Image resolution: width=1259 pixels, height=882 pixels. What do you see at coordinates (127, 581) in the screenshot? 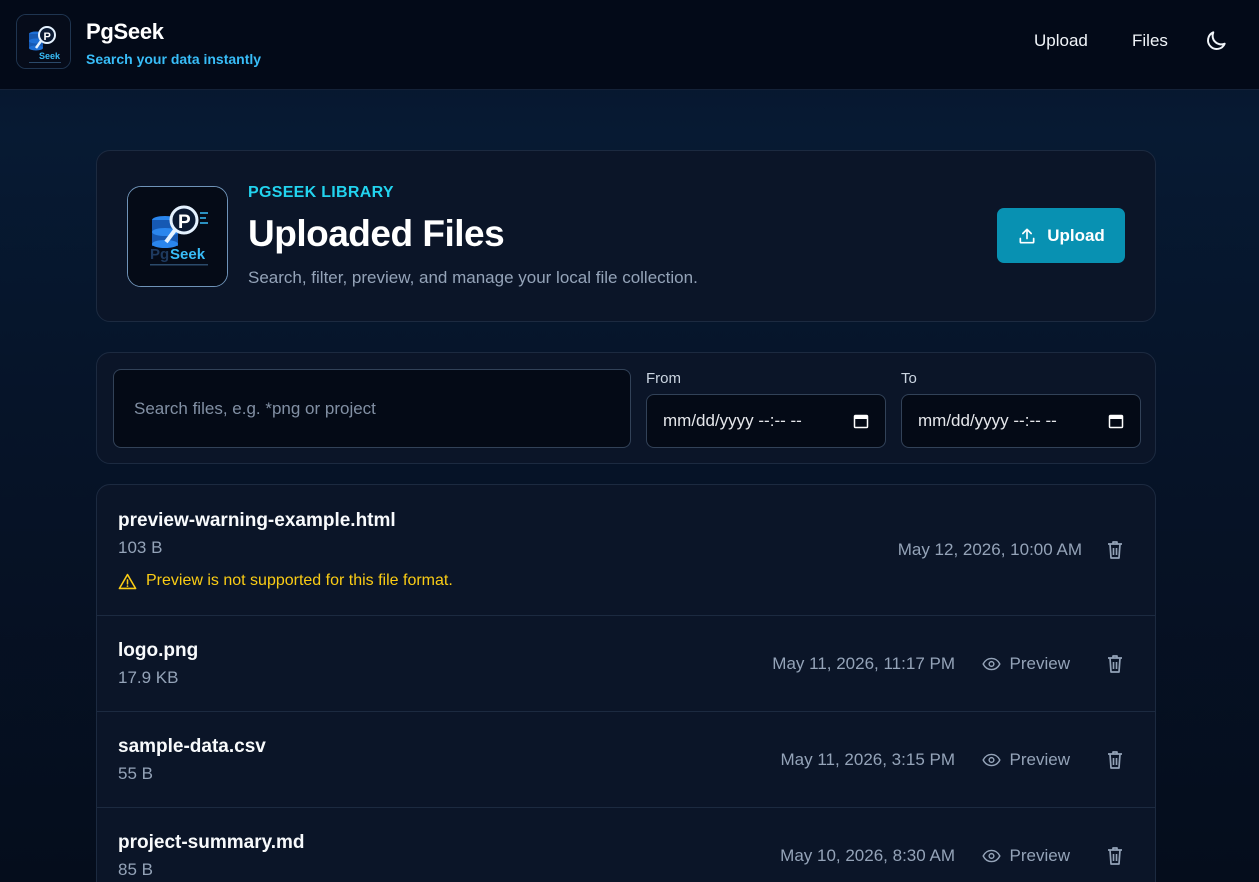
I see `warning-icon` at bounding box center [127, 581].